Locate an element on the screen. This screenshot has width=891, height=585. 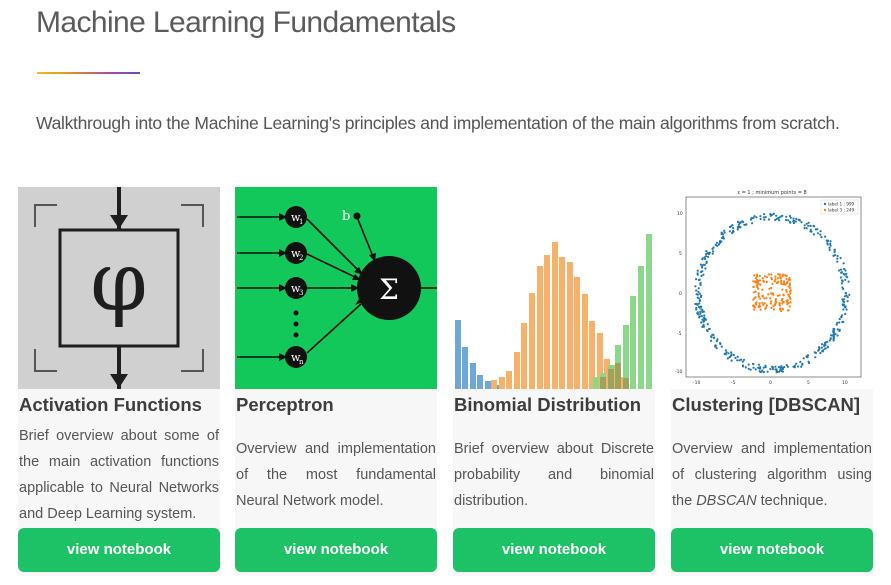
phi-function-icon: φ is located at coordinates (119, 288).